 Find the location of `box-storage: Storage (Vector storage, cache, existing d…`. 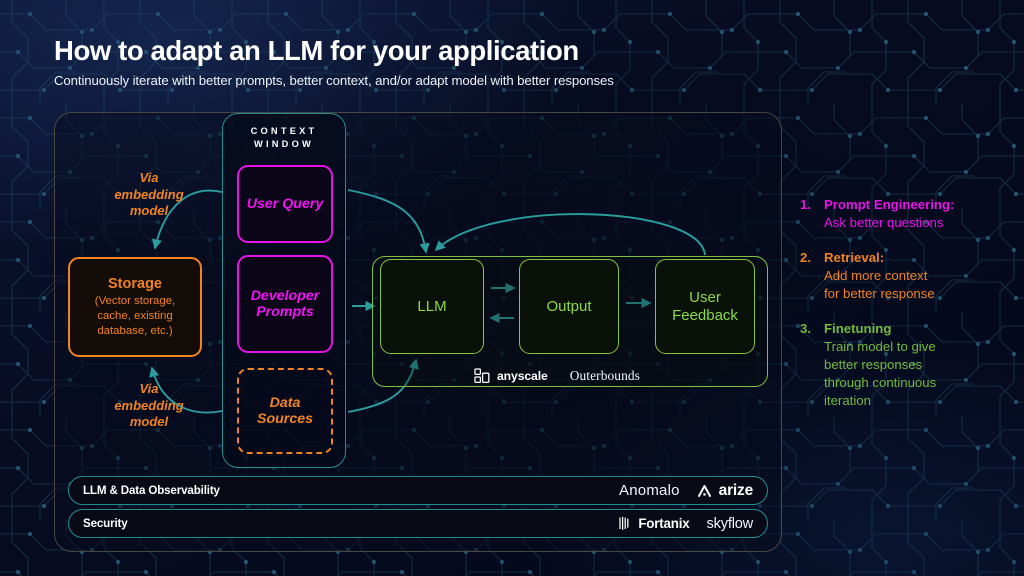

box-storage: Storage (Vector storage, cache, existing d… is located at coordinates (135, 307).